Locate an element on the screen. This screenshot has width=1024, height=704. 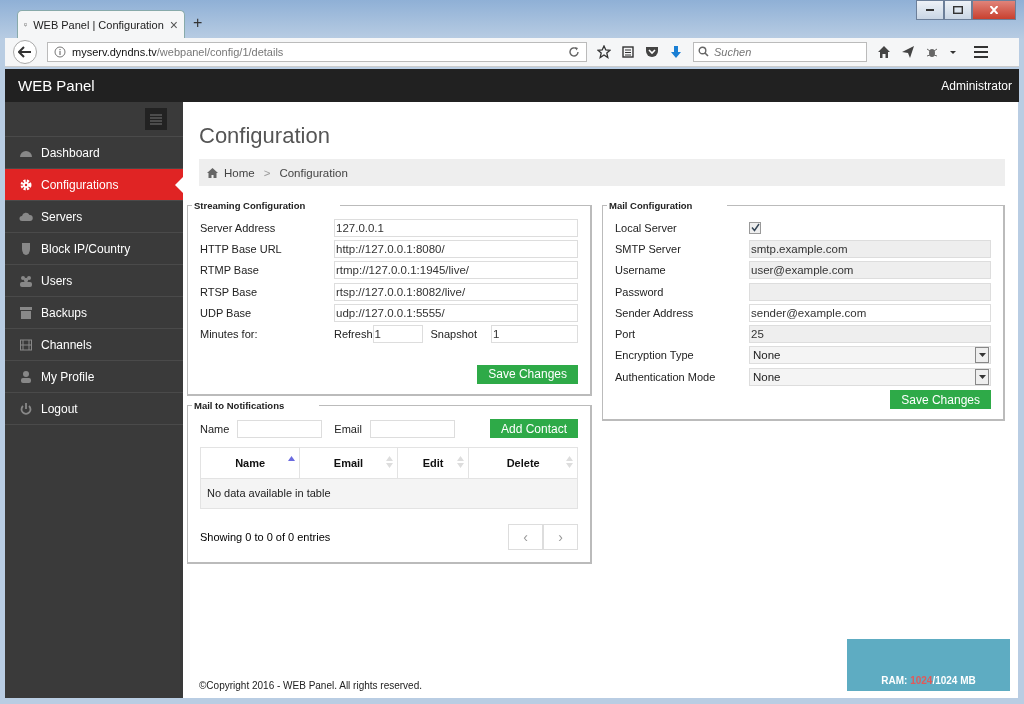
user-icon is located at coordinates (26, 376).